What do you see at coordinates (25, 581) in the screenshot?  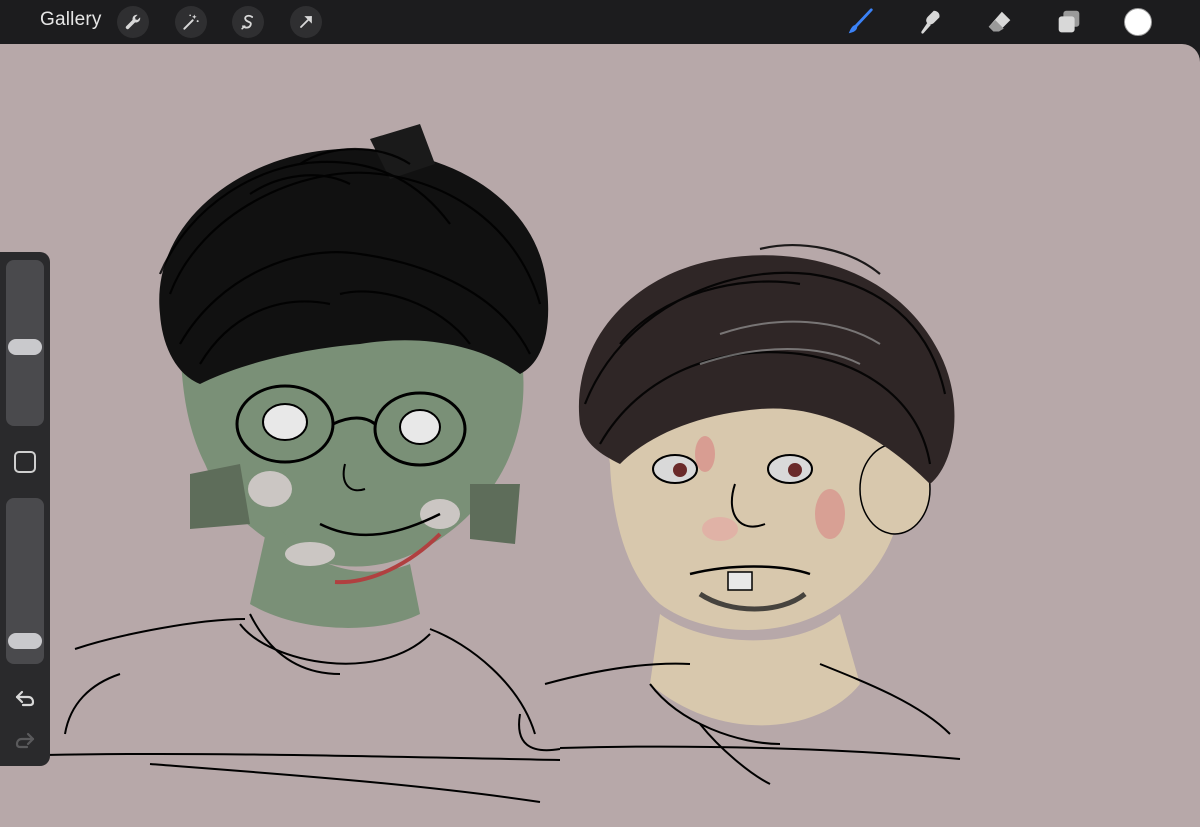 I see `opacity-slider` at bounding box center [25, 581].